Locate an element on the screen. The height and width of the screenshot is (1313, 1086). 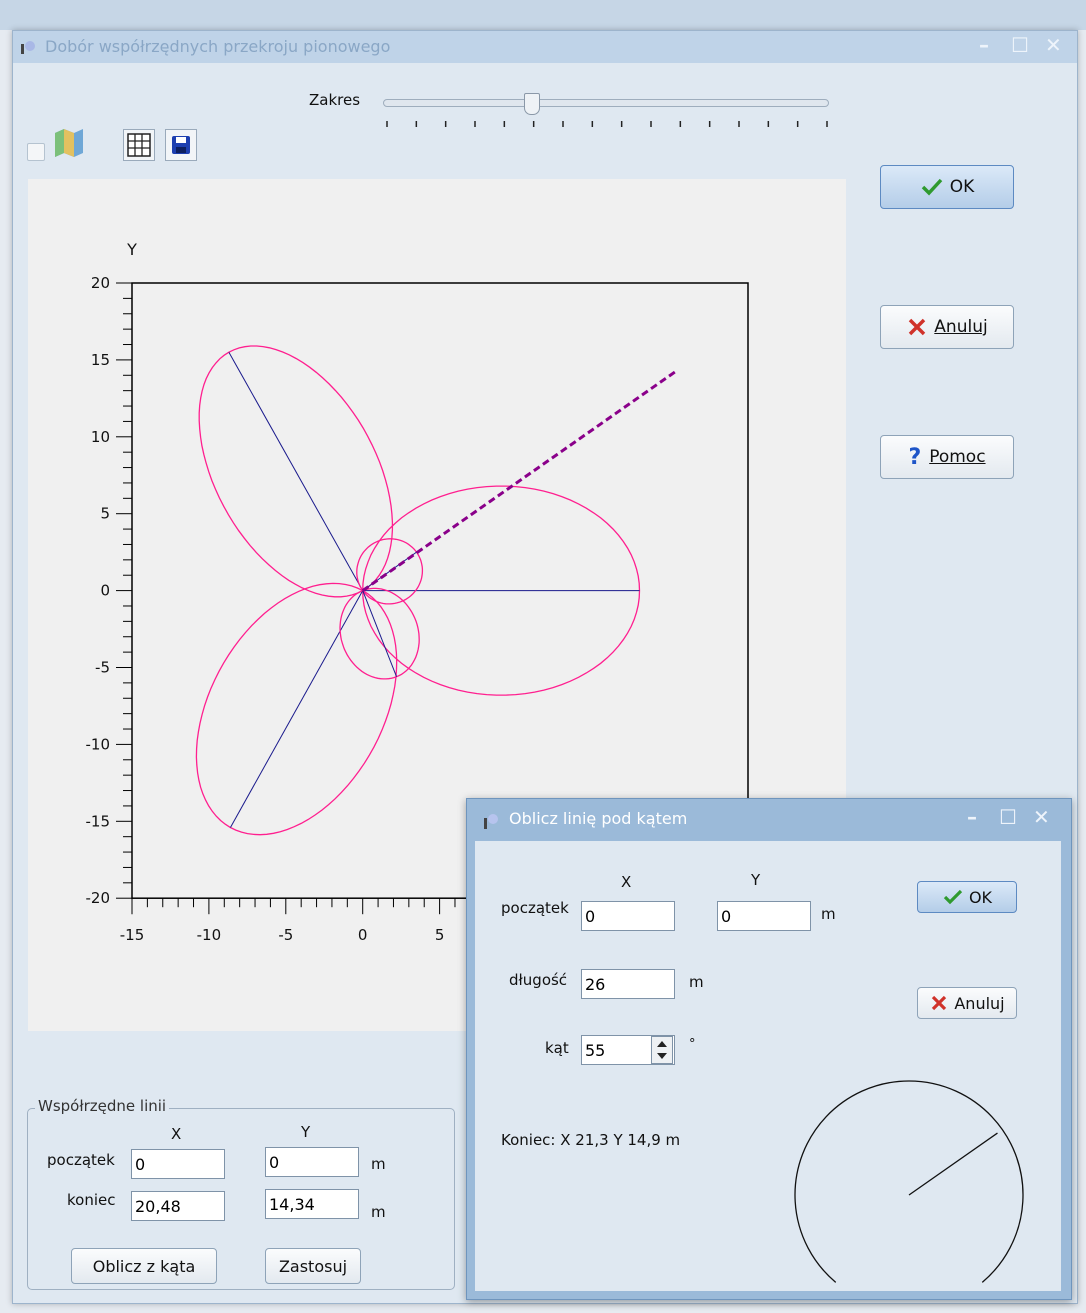
grid-icon is located at coordinates (139, 145).